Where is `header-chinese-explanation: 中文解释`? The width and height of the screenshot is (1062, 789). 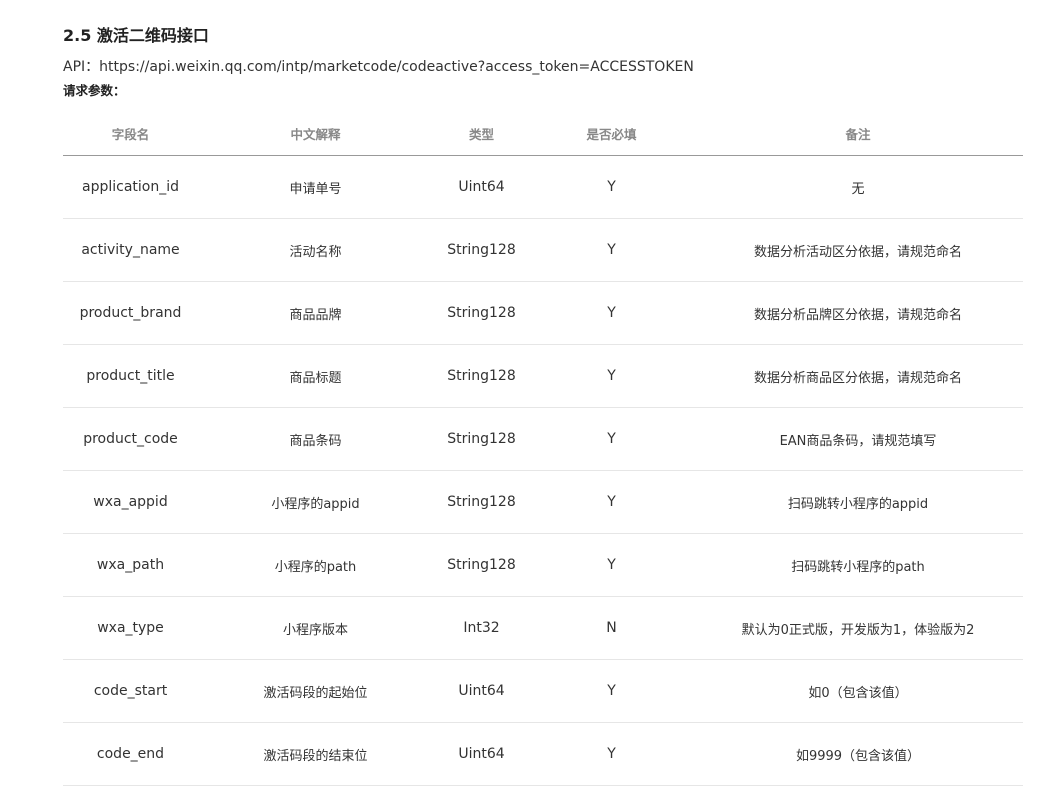
header-chinese-explanation: 中文解释 is located at coordinates (315, 134).